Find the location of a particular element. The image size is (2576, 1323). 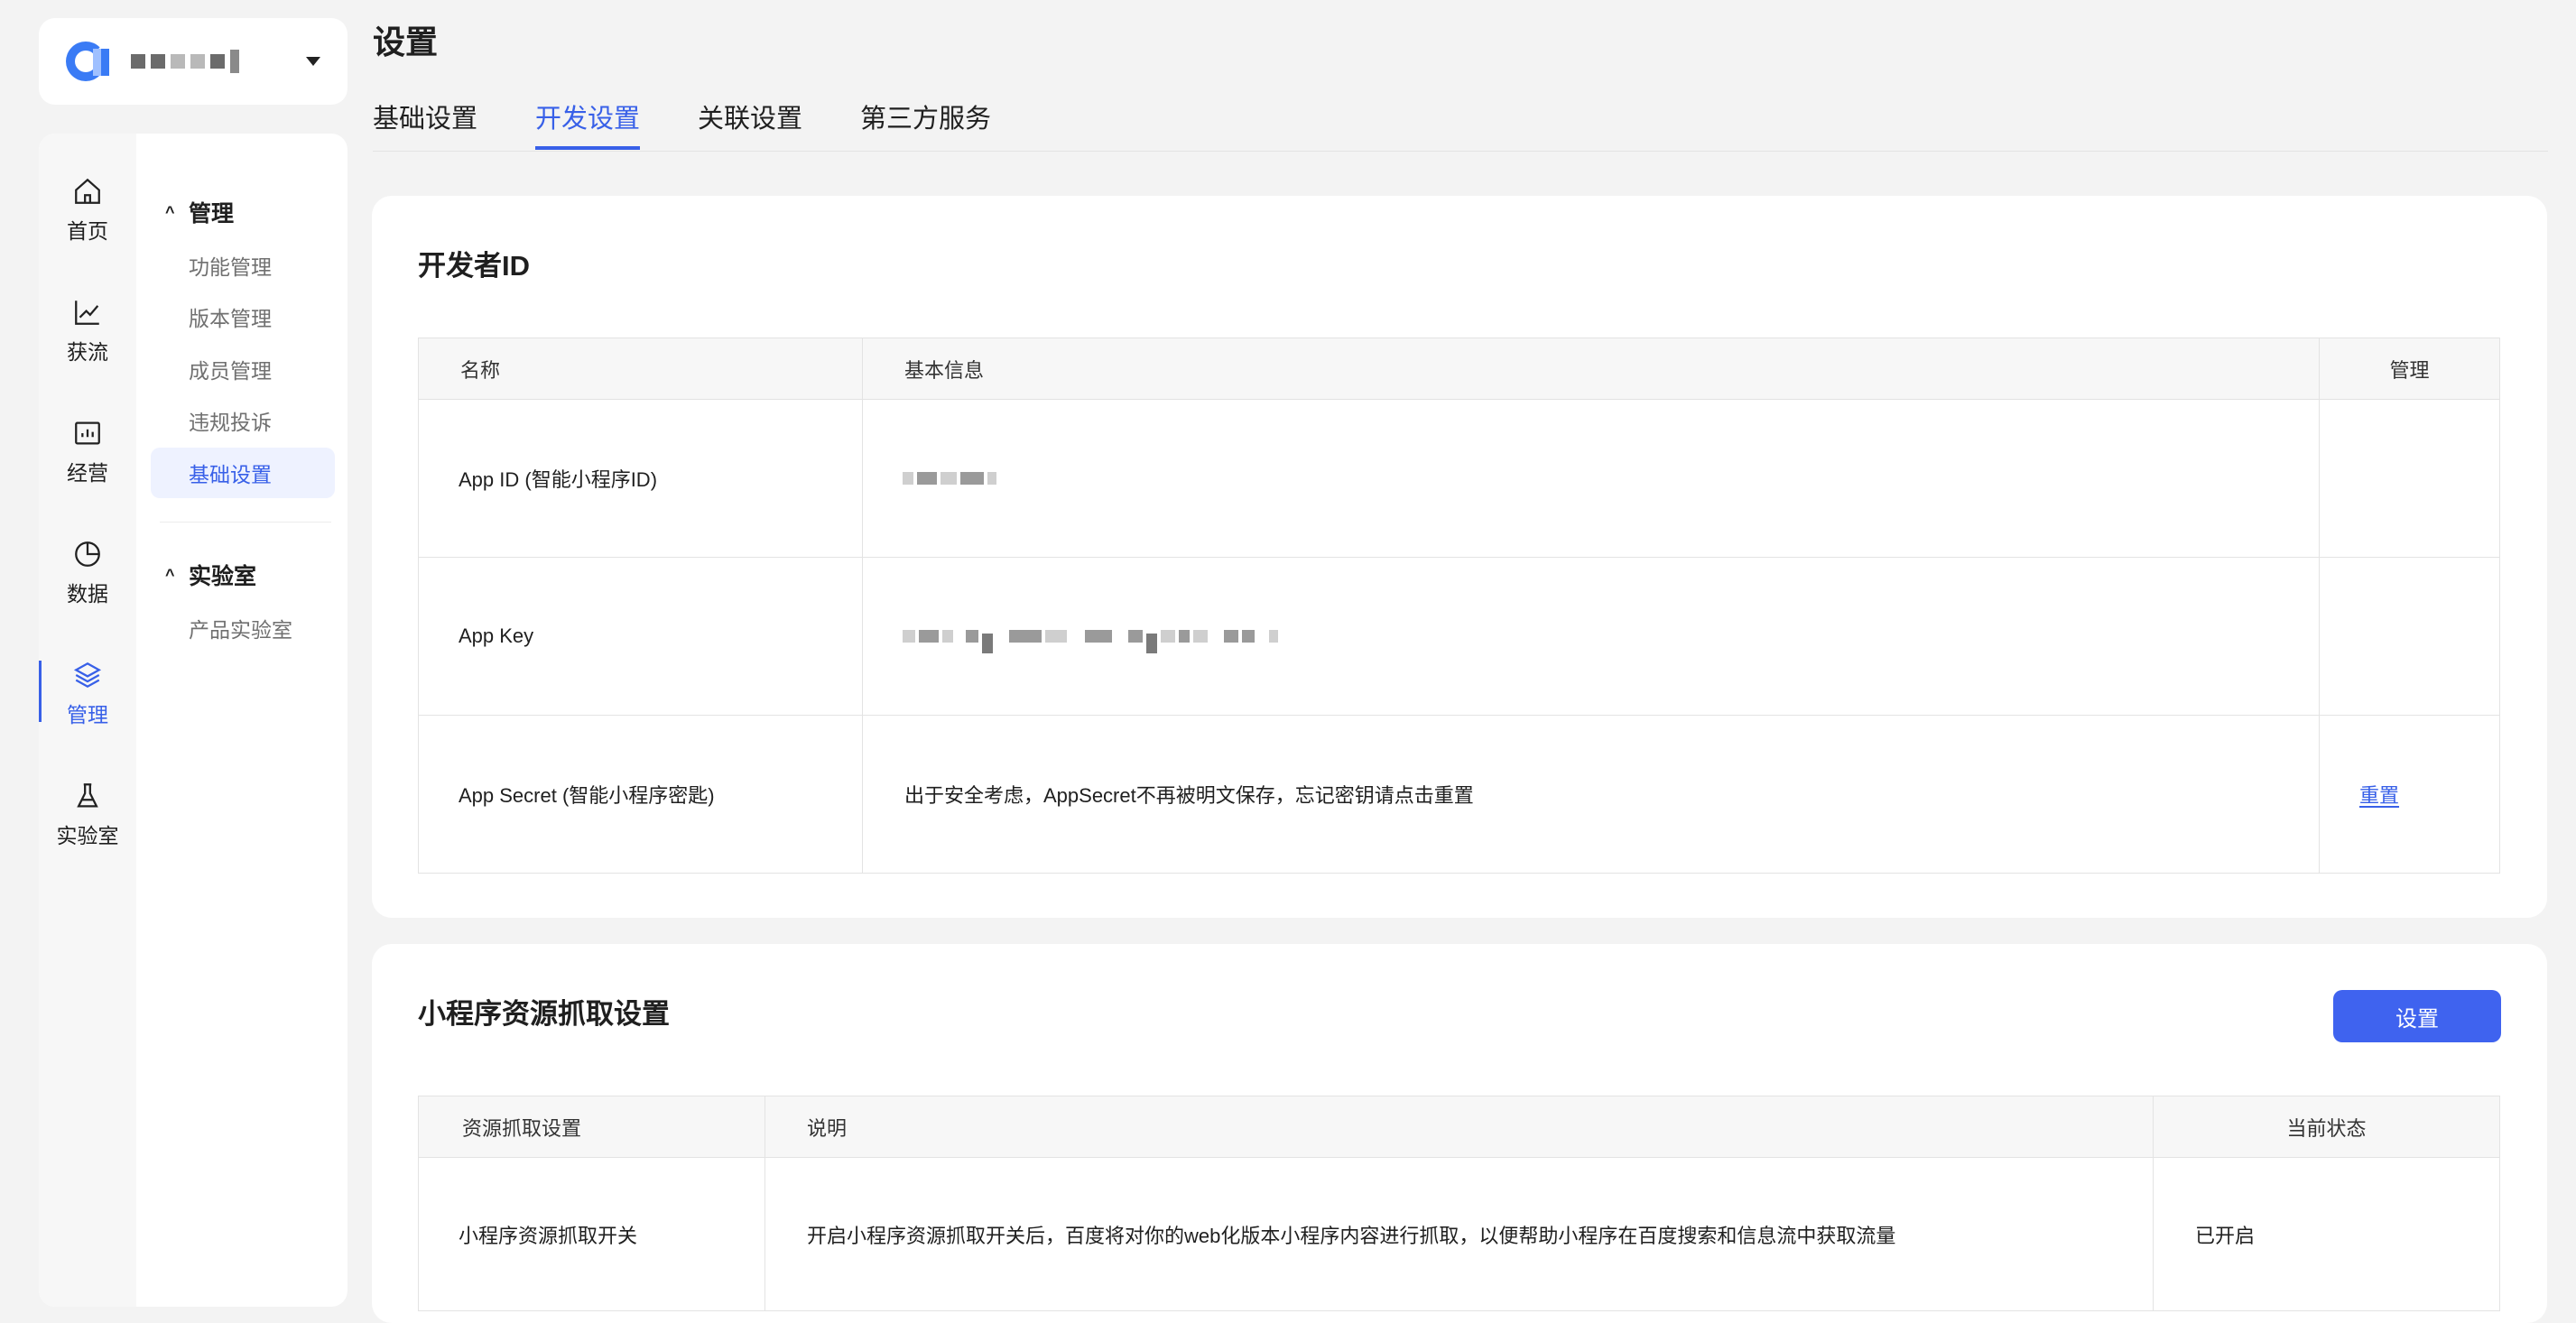

settings-tabs: 基础设置 开发设置 关联设置 第三方服务 is located at coordinates (682, 124).